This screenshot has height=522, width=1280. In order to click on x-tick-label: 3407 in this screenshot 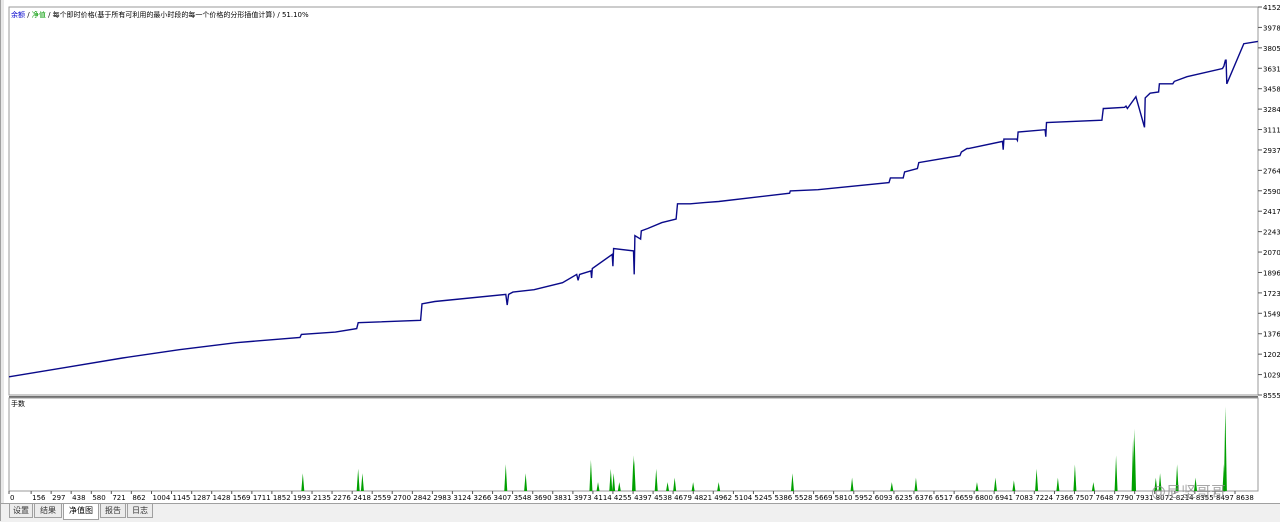, I will do `click(503, 498)`.